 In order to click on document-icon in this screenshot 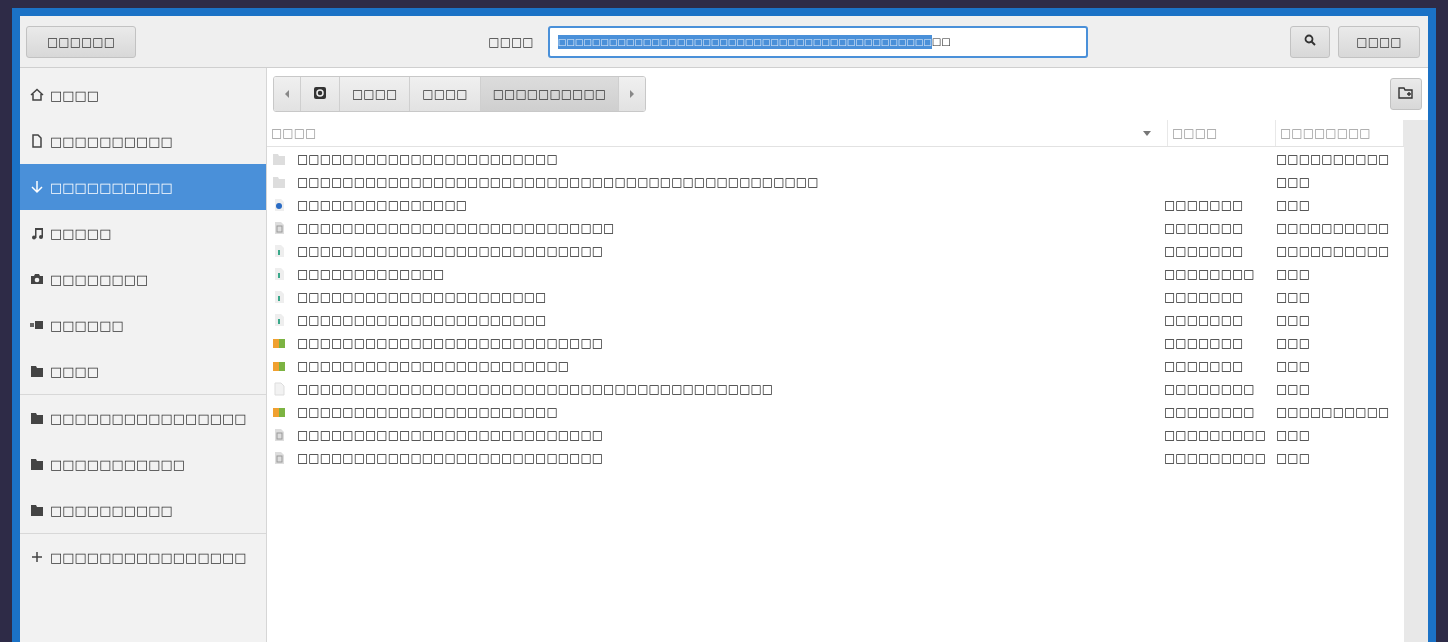, I will do `click(37, 141)`.